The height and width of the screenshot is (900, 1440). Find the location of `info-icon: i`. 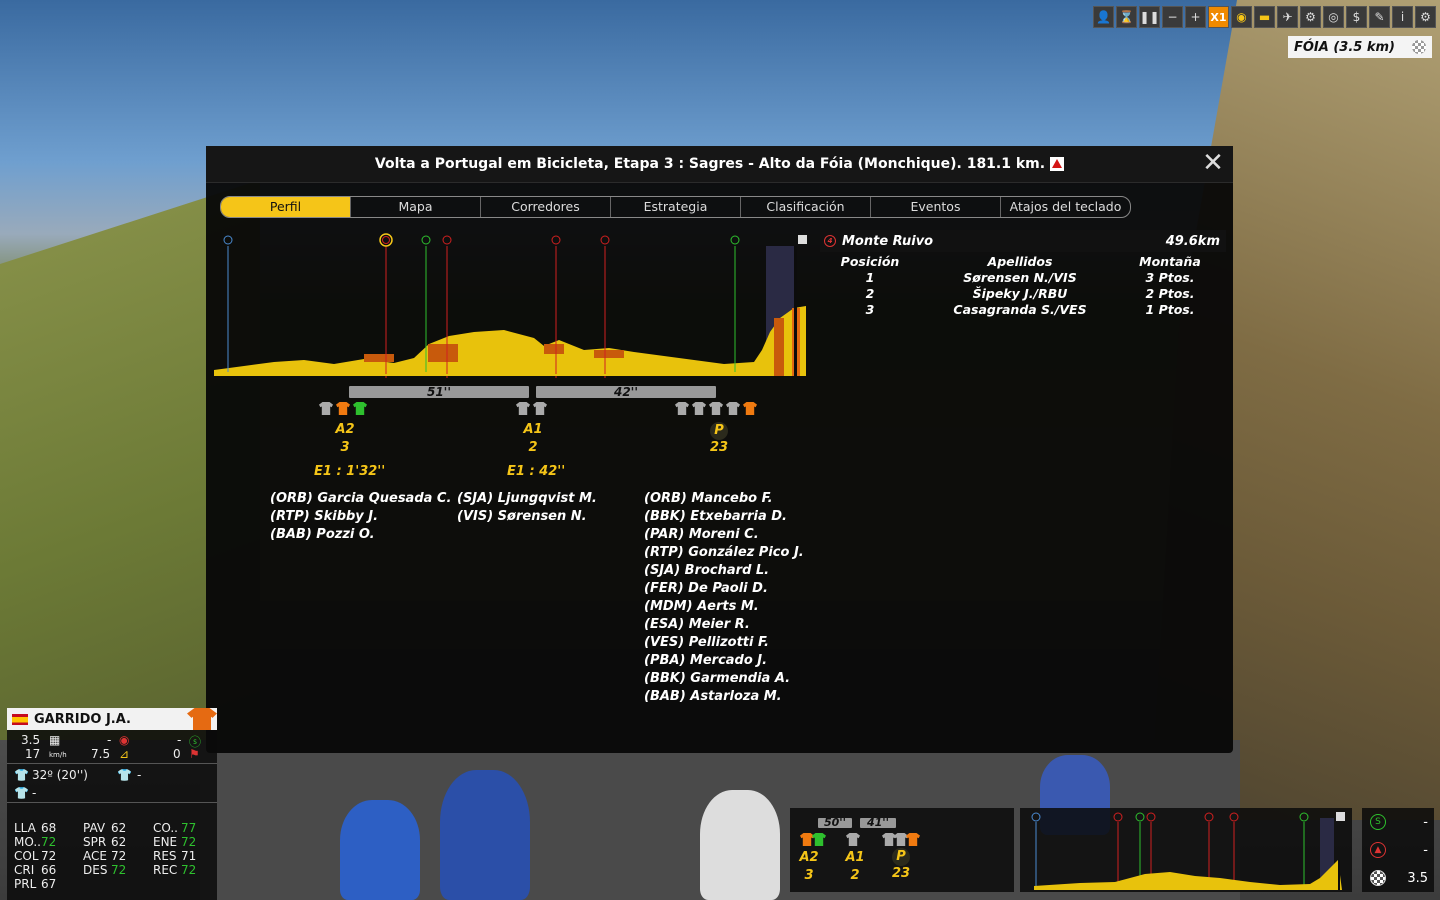

info-icon: i is located at coordinates (1402, 17).